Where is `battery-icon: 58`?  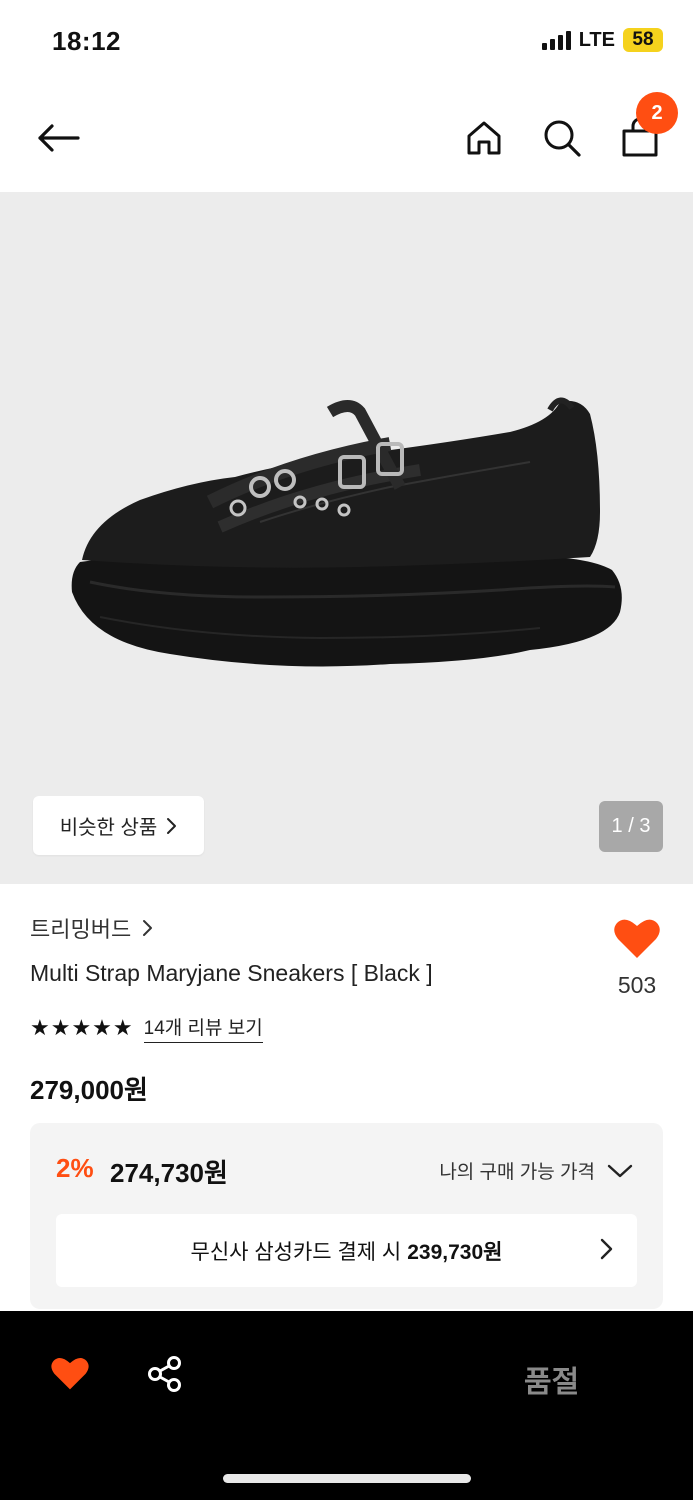 battery-icon: 58 is located at coordinates (643, 40).